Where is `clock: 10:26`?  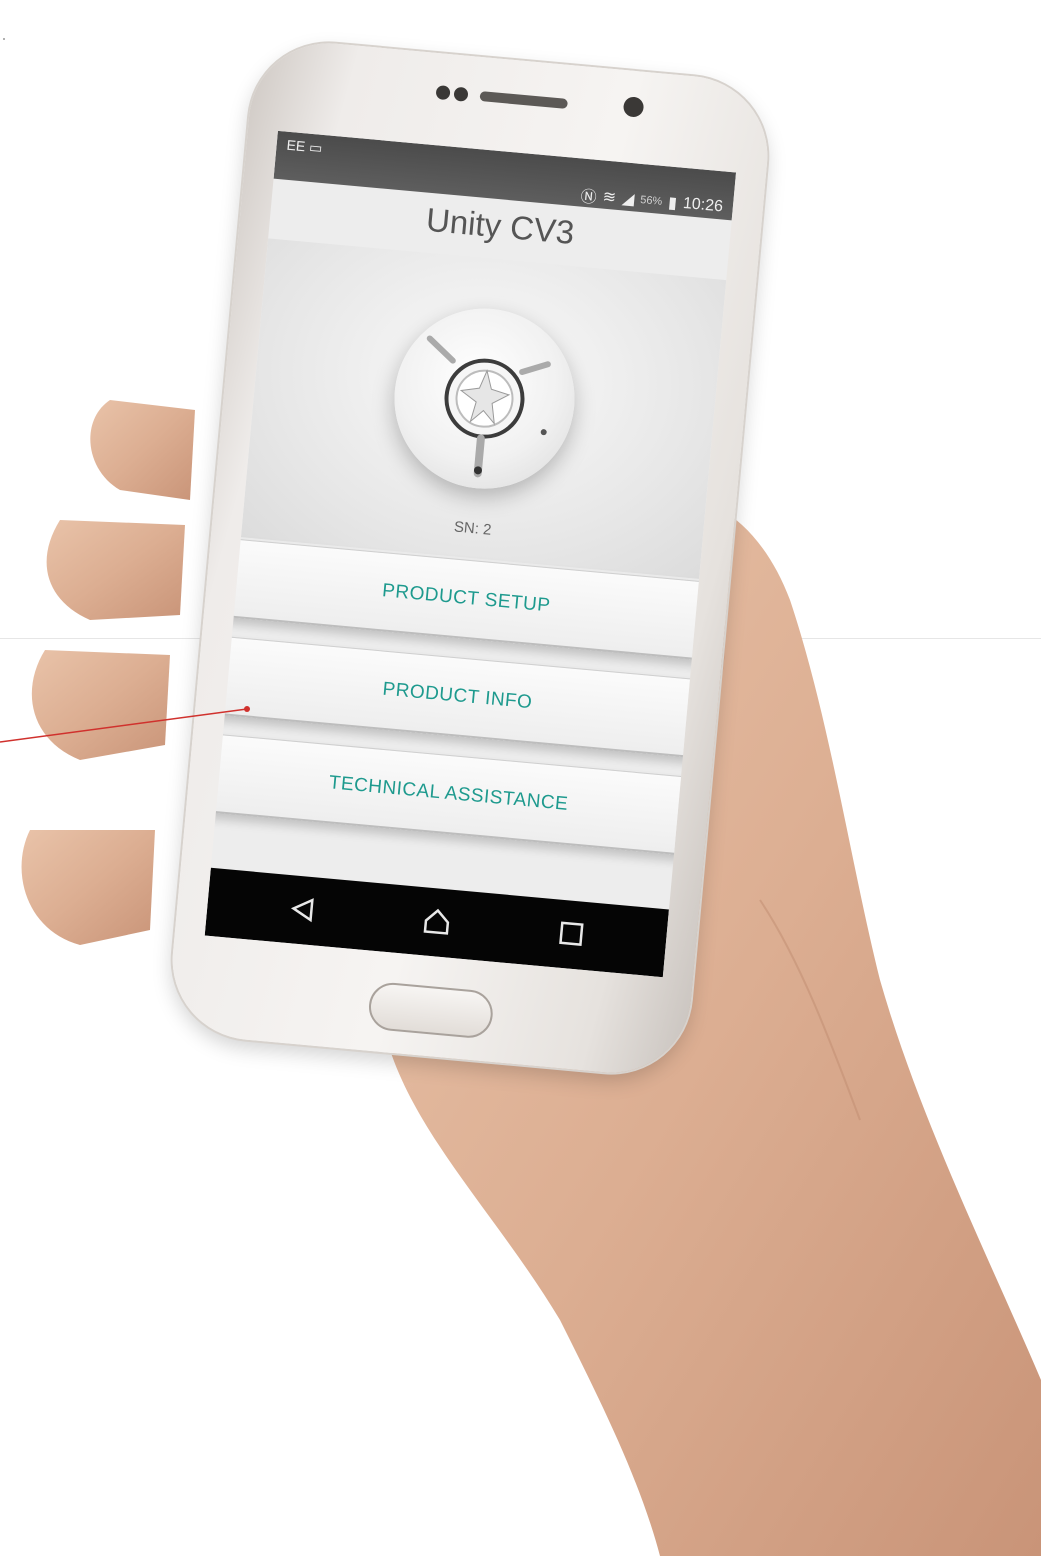 clock: 10:26 is located at coordinates (703, 205).